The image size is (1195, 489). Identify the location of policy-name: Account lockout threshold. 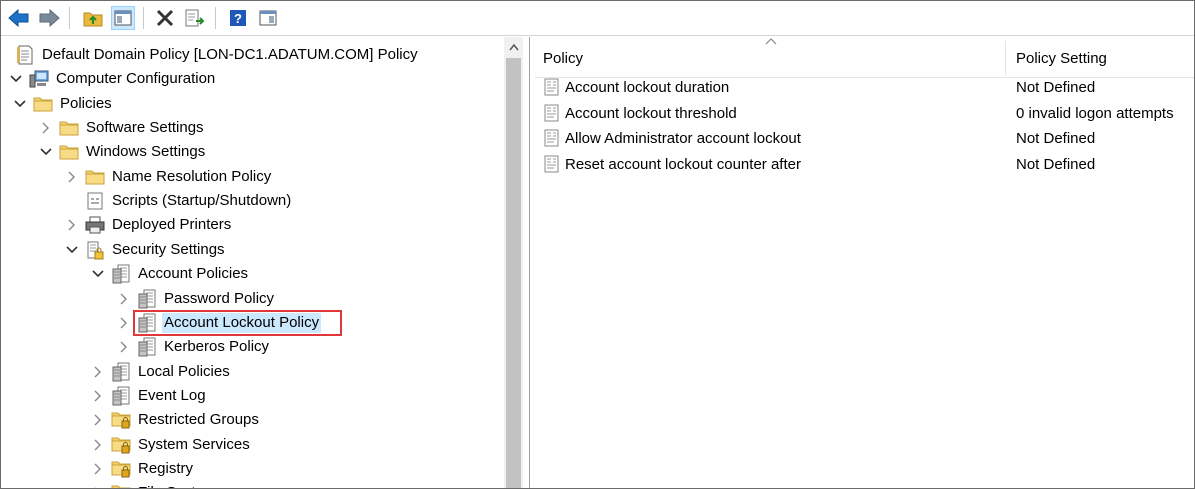
(651, 113).